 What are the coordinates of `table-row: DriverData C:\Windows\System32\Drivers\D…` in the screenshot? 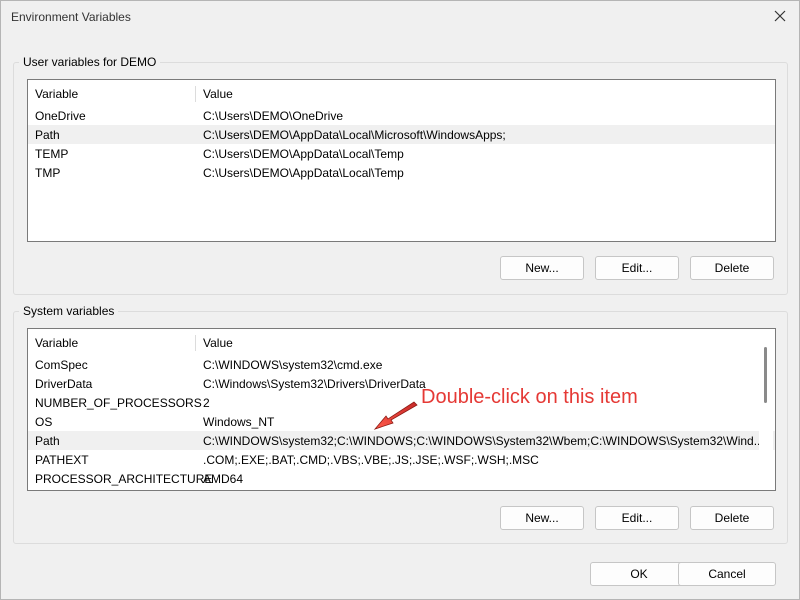 It's located at (401, 383).